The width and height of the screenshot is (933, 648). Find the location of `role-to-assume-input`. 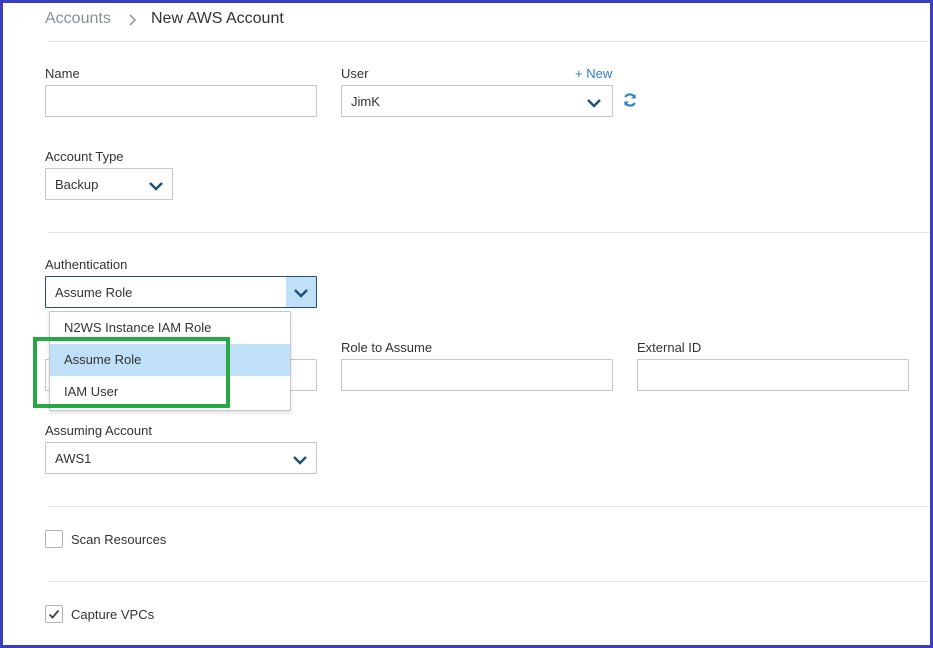

role-to-assume-input is located at coordinates (477, 375).